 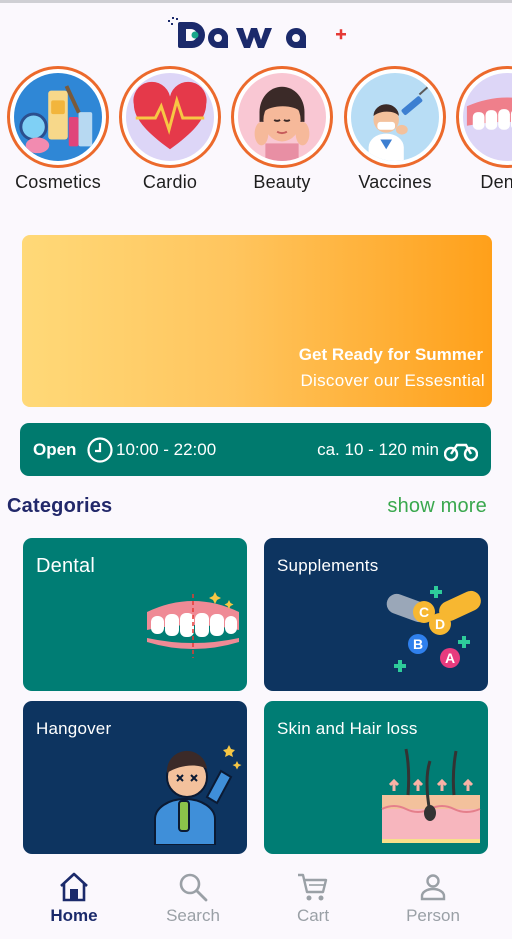 What do you see at coordinates (74, 887) in the screenshot?
I see `home-icon` at bounding box center [74, 887].